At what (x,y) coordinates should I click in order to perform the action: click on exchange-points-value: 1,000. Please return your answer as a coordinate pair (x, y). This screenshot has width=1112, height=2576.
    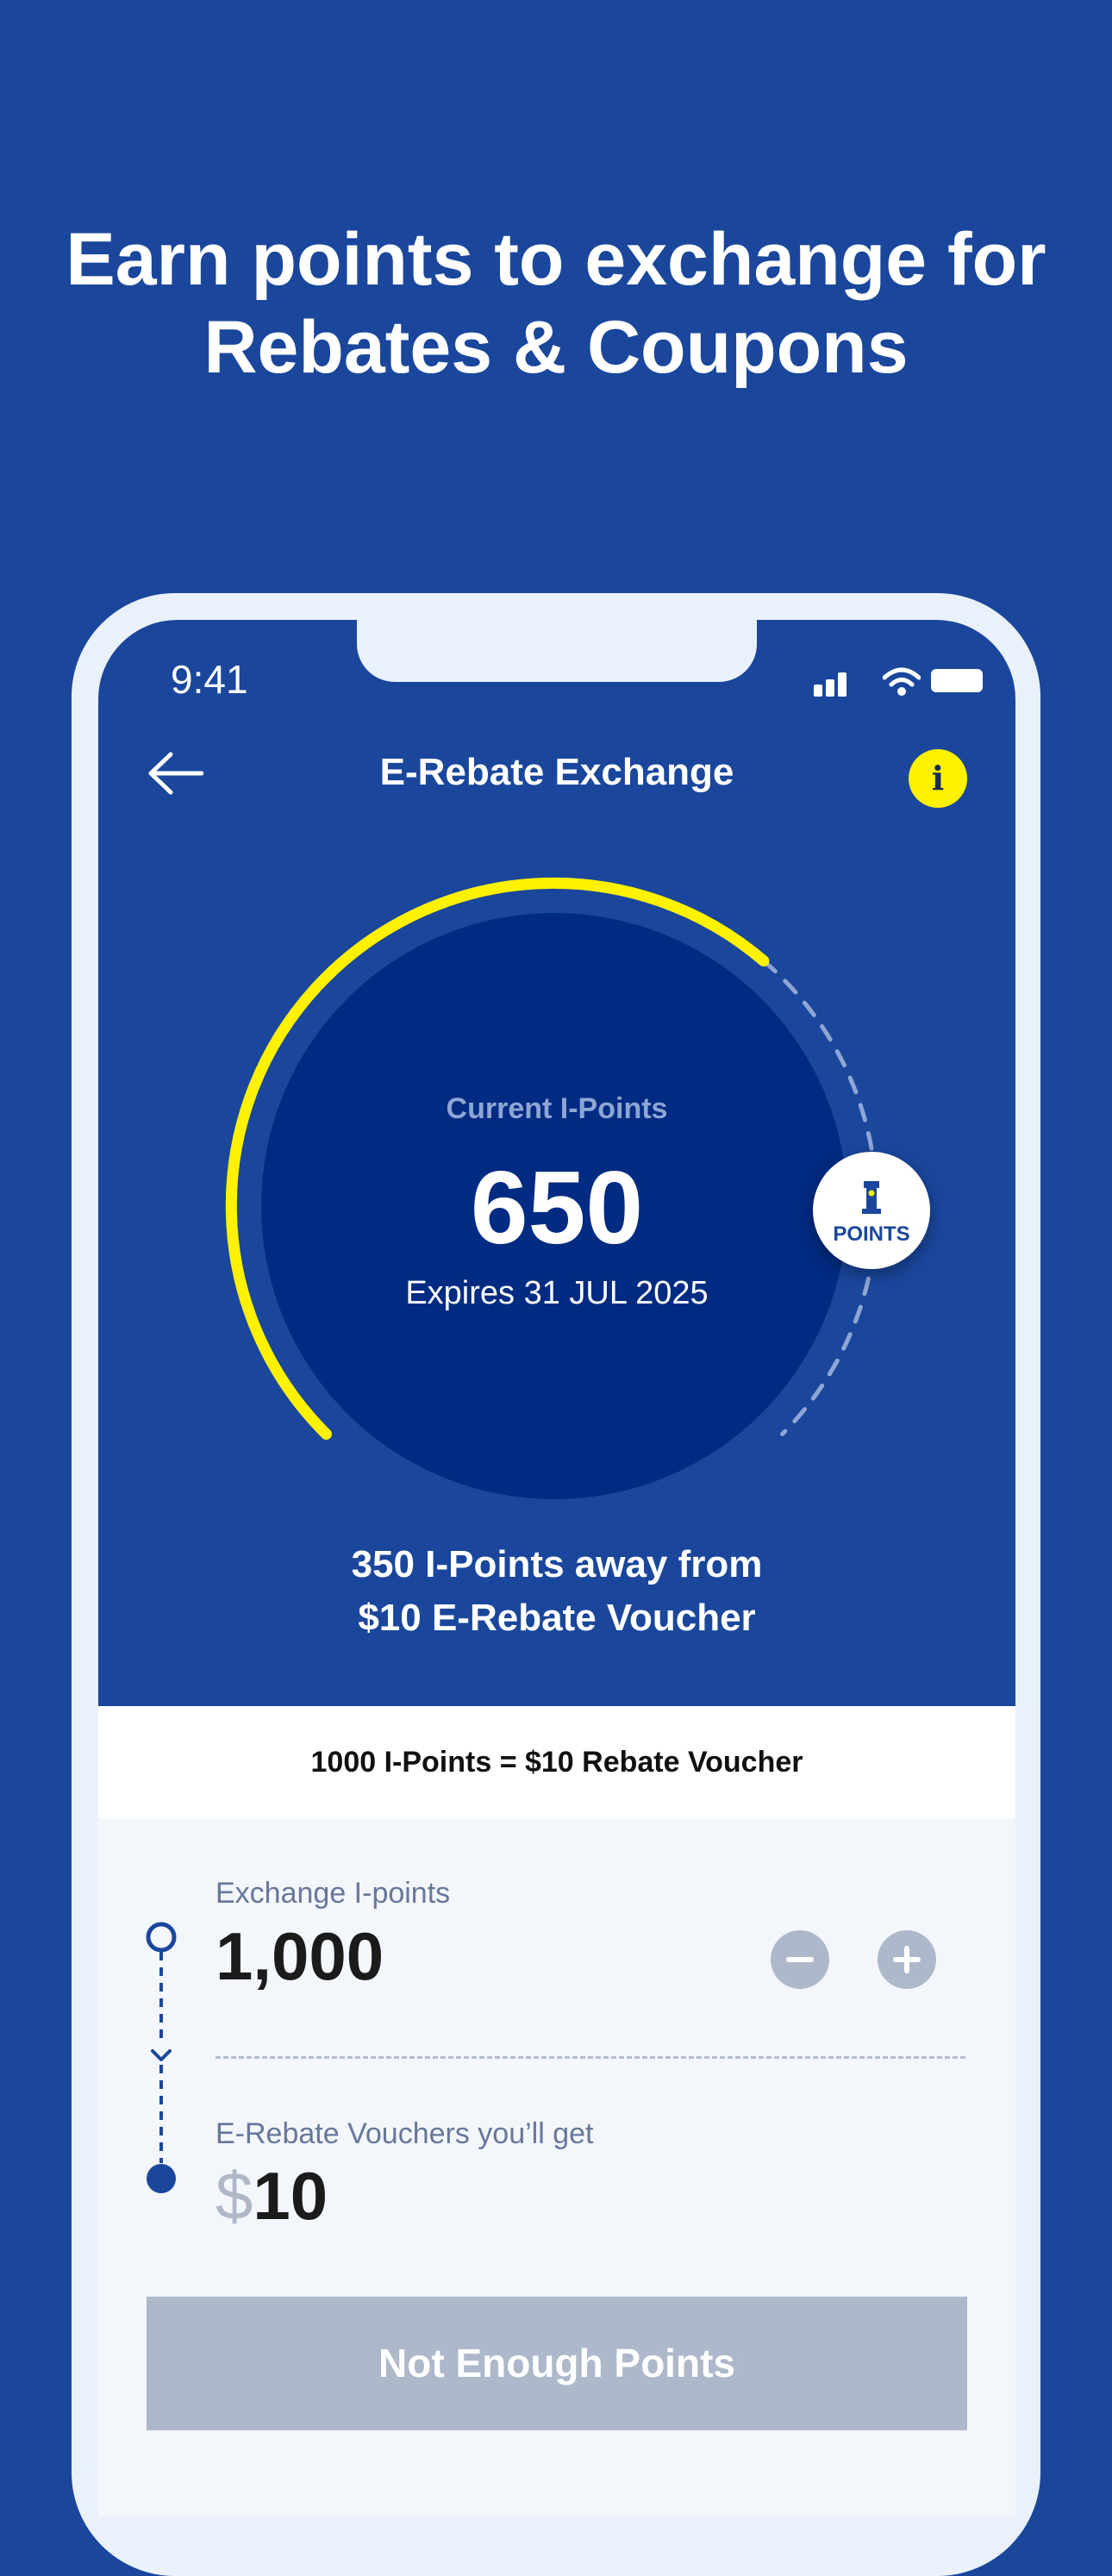
    Looking at the image, I should click on (300, 1957).